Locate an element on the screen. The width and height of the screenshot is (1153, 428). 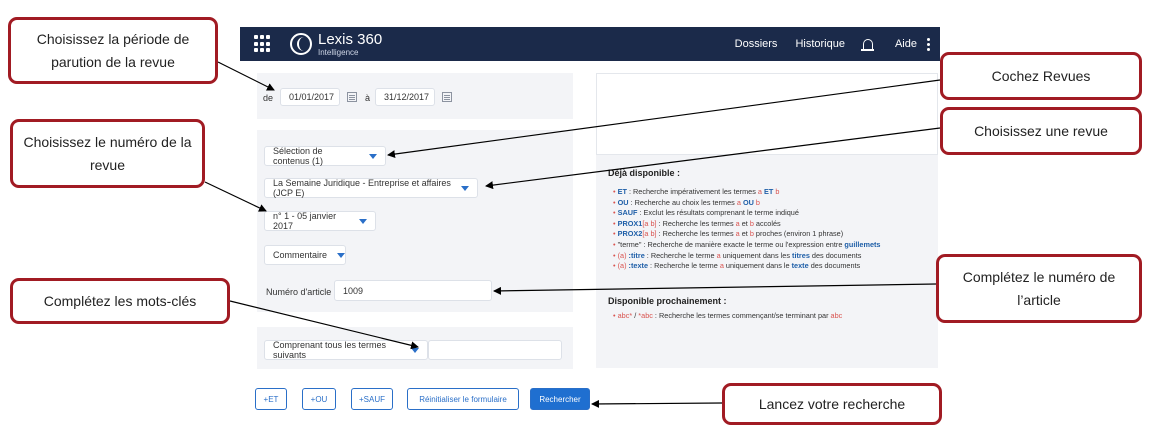
arrow-revues is located at coordinates (664, 119).